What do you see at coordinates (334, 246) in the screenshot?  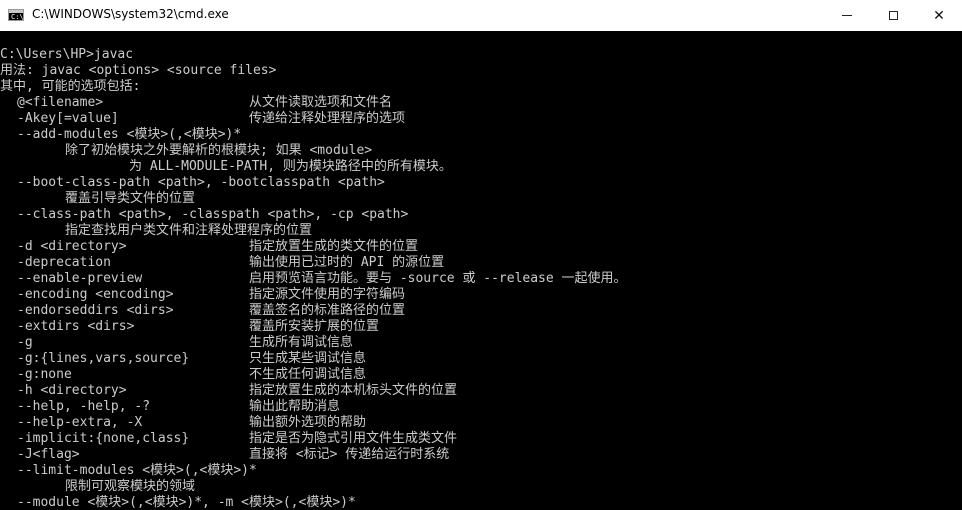 I see `option-desc: 指定放置生成的类文件的位置` at bounding box center [334, 246].